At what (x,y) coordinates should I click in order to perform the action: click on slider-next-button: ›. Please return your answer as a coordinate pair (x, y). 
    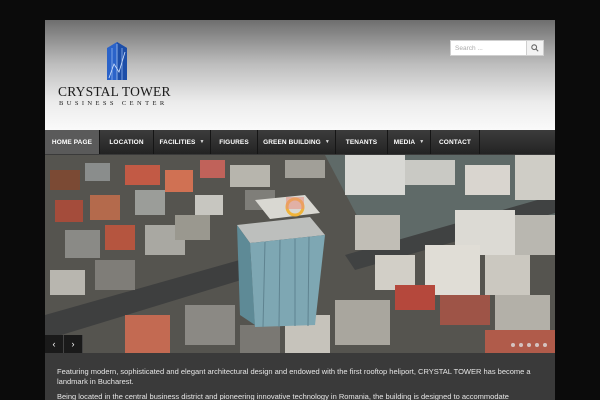
    Looking at the image, I should click on (73, 344).